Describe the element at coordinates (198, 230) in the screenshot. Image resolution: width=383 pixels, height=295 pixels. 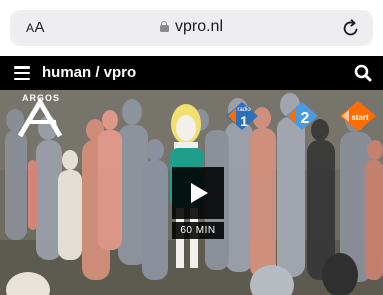
I see `video-duration-badge: 60 MIN` at that location.